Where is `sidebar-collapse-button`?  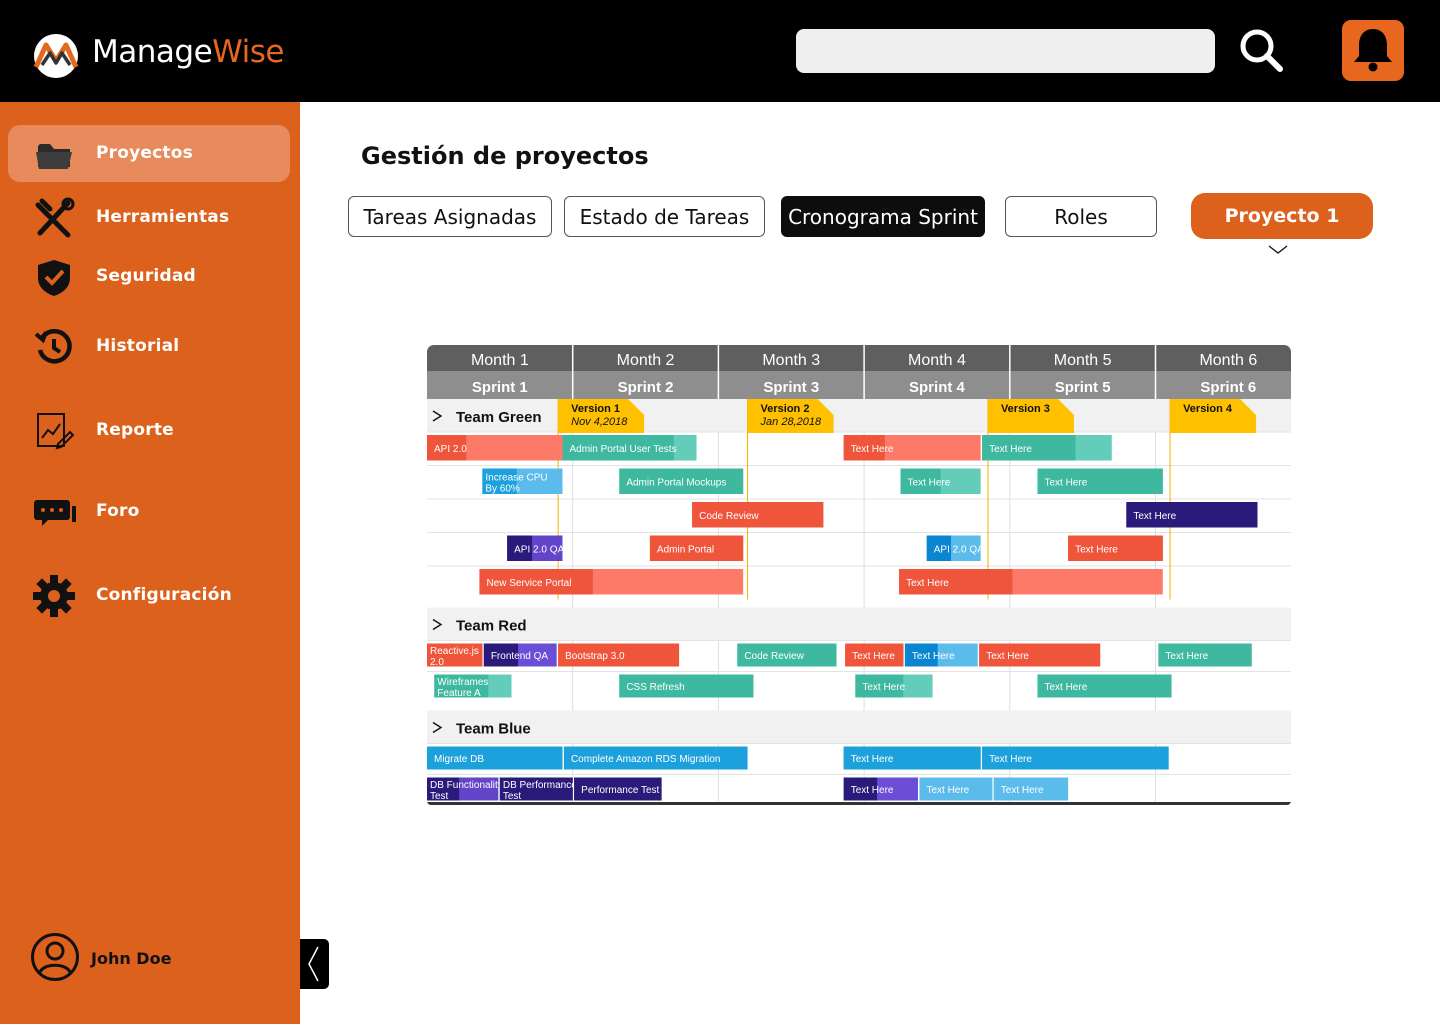
sidebar-collapse-button is located at coordinates (314, 964).